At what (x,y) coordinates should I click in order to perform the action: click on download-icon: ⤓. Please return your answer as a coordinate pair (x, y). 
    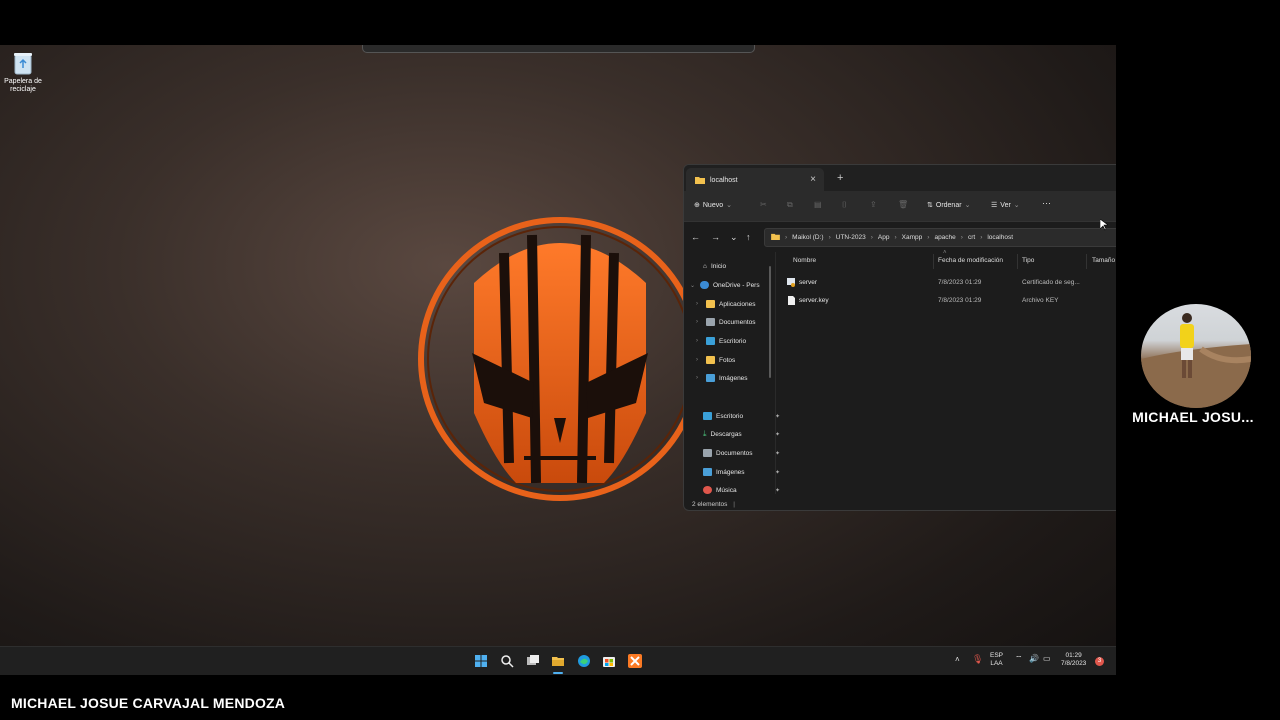
    Looking at the image, I should click on (705, 433).